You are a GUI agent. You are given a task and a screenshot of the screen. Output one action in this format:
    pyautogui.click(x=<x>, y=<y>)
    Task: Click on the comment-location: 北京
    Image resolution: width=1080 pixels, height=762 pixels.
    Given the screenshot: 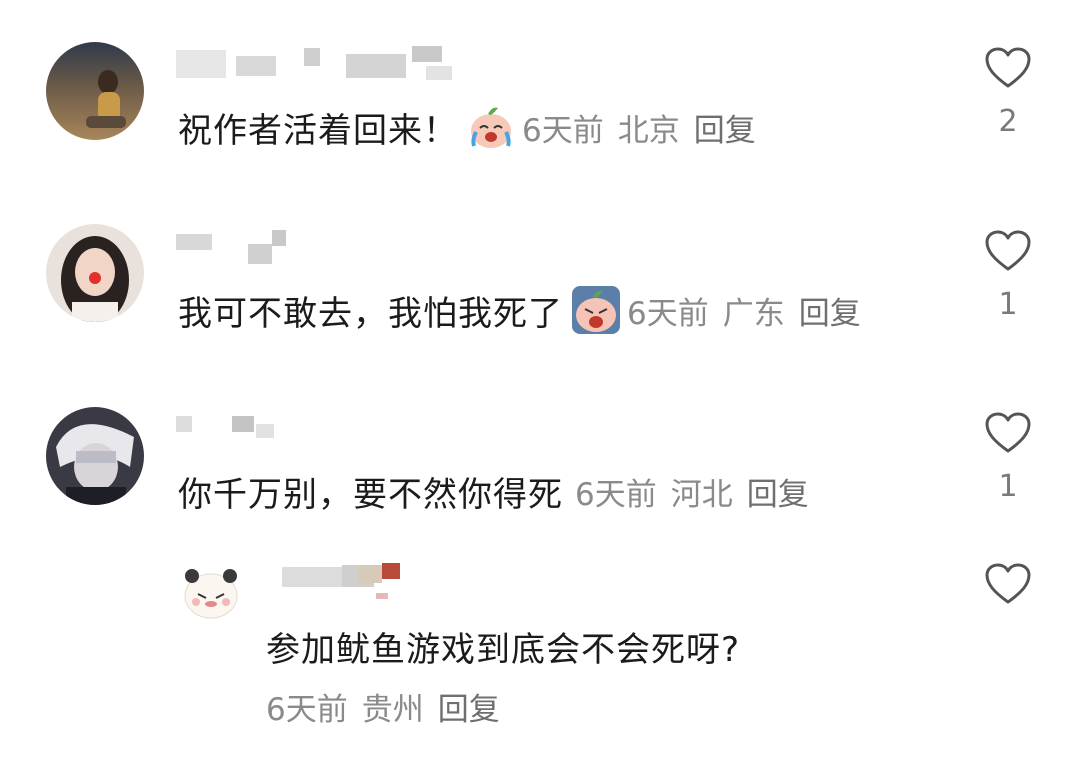 What is the action you would take?
    pyautogui.click(x=648, y=130)
    